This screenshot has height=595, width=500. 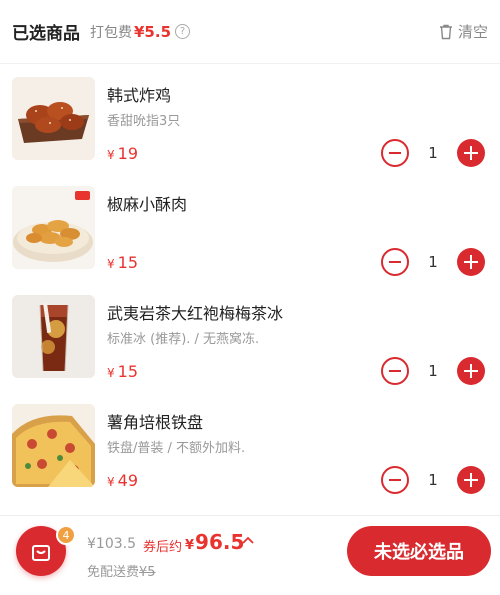 I want to click on item-name: 韩式炸鸡, so click(x=139, y=95).